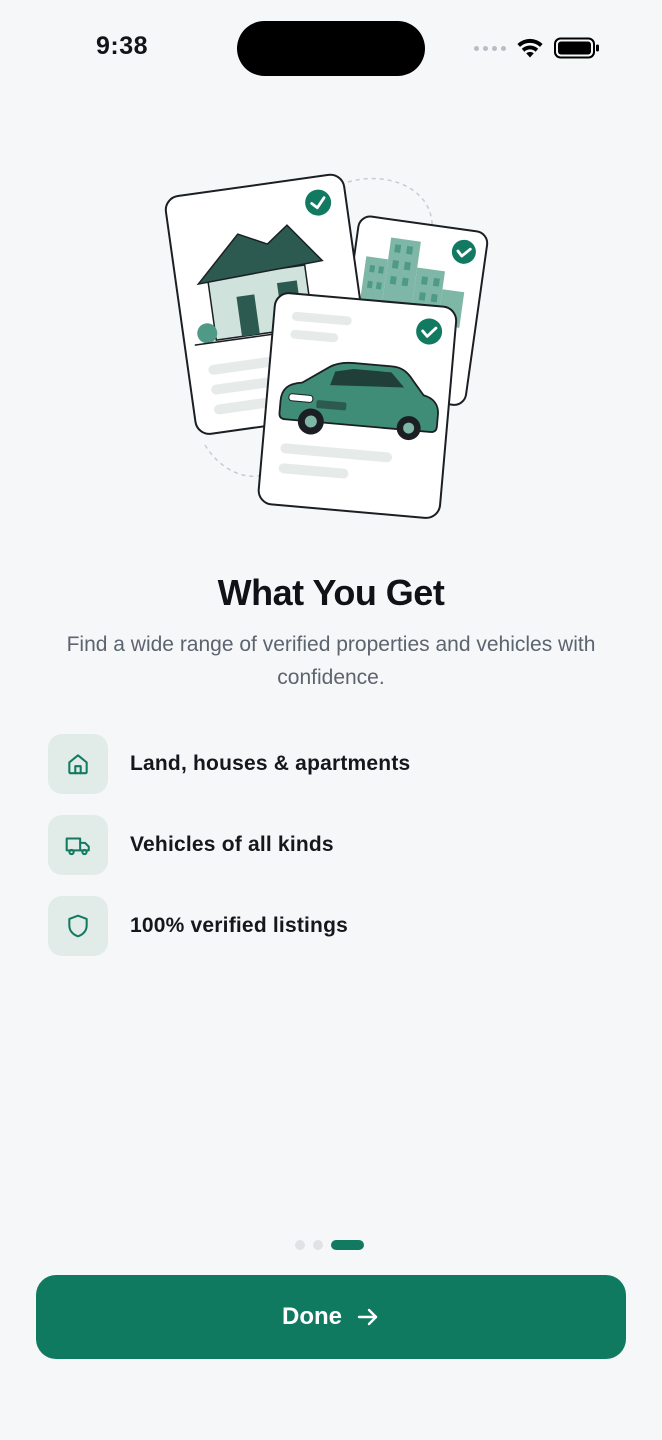 Image resolution: width=662 pixels, height=1440 pixels. Describe the element at coordinates (347, 1245) in the screenshot. I see `page-dot-3-active` at that location.